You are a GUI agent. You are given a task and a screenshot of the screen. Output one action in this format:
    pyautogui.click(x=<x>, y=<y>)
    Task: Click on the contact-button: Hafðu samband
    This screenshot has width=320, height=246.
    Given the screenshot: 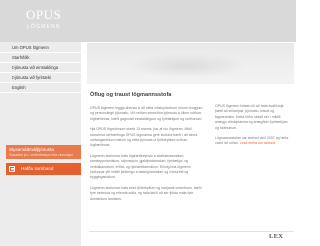 What is the action you would take?
    pyautogui.click(x=43, y=169)
    